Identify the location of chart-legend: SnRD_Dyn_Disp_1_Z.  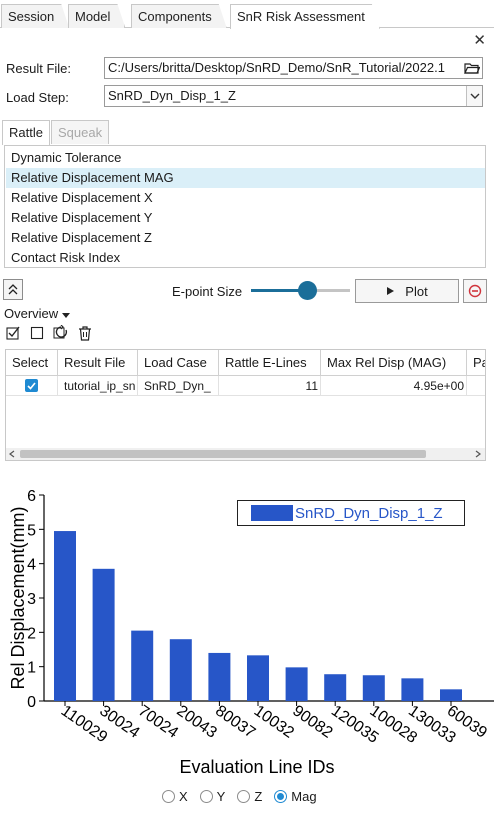
(351, 513).